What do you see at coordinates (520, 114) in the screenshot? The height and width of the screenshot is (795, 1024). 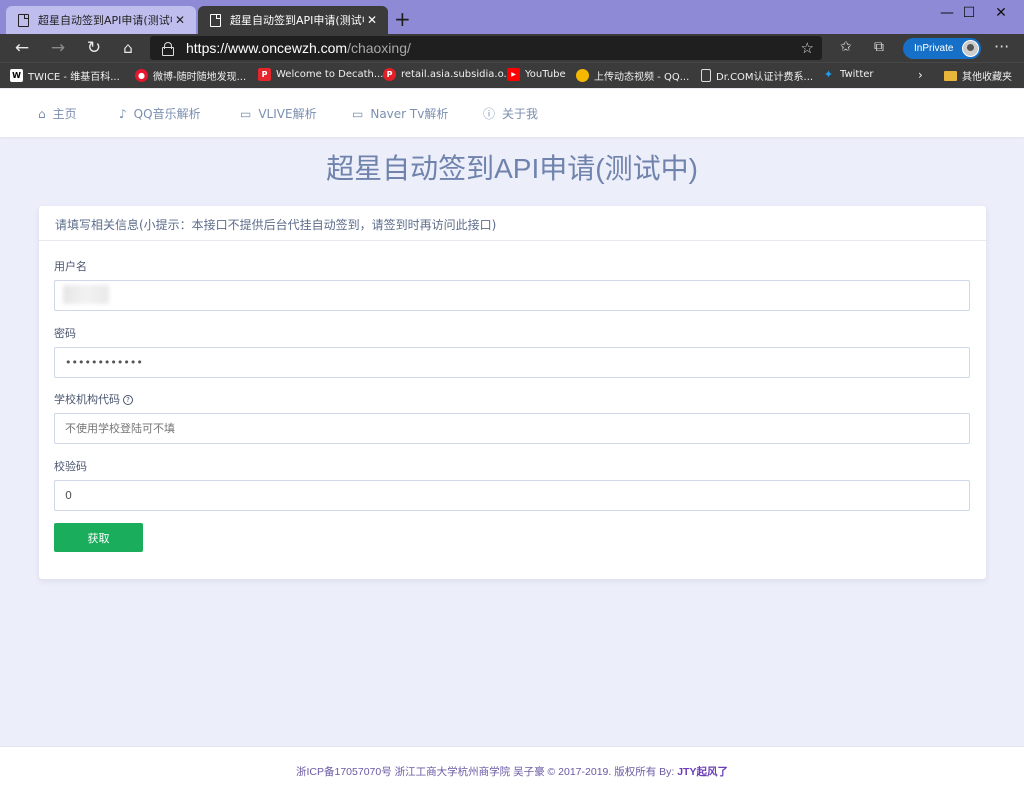 I see `nav-item-label: 关于我` at bounding box center [520, 114].